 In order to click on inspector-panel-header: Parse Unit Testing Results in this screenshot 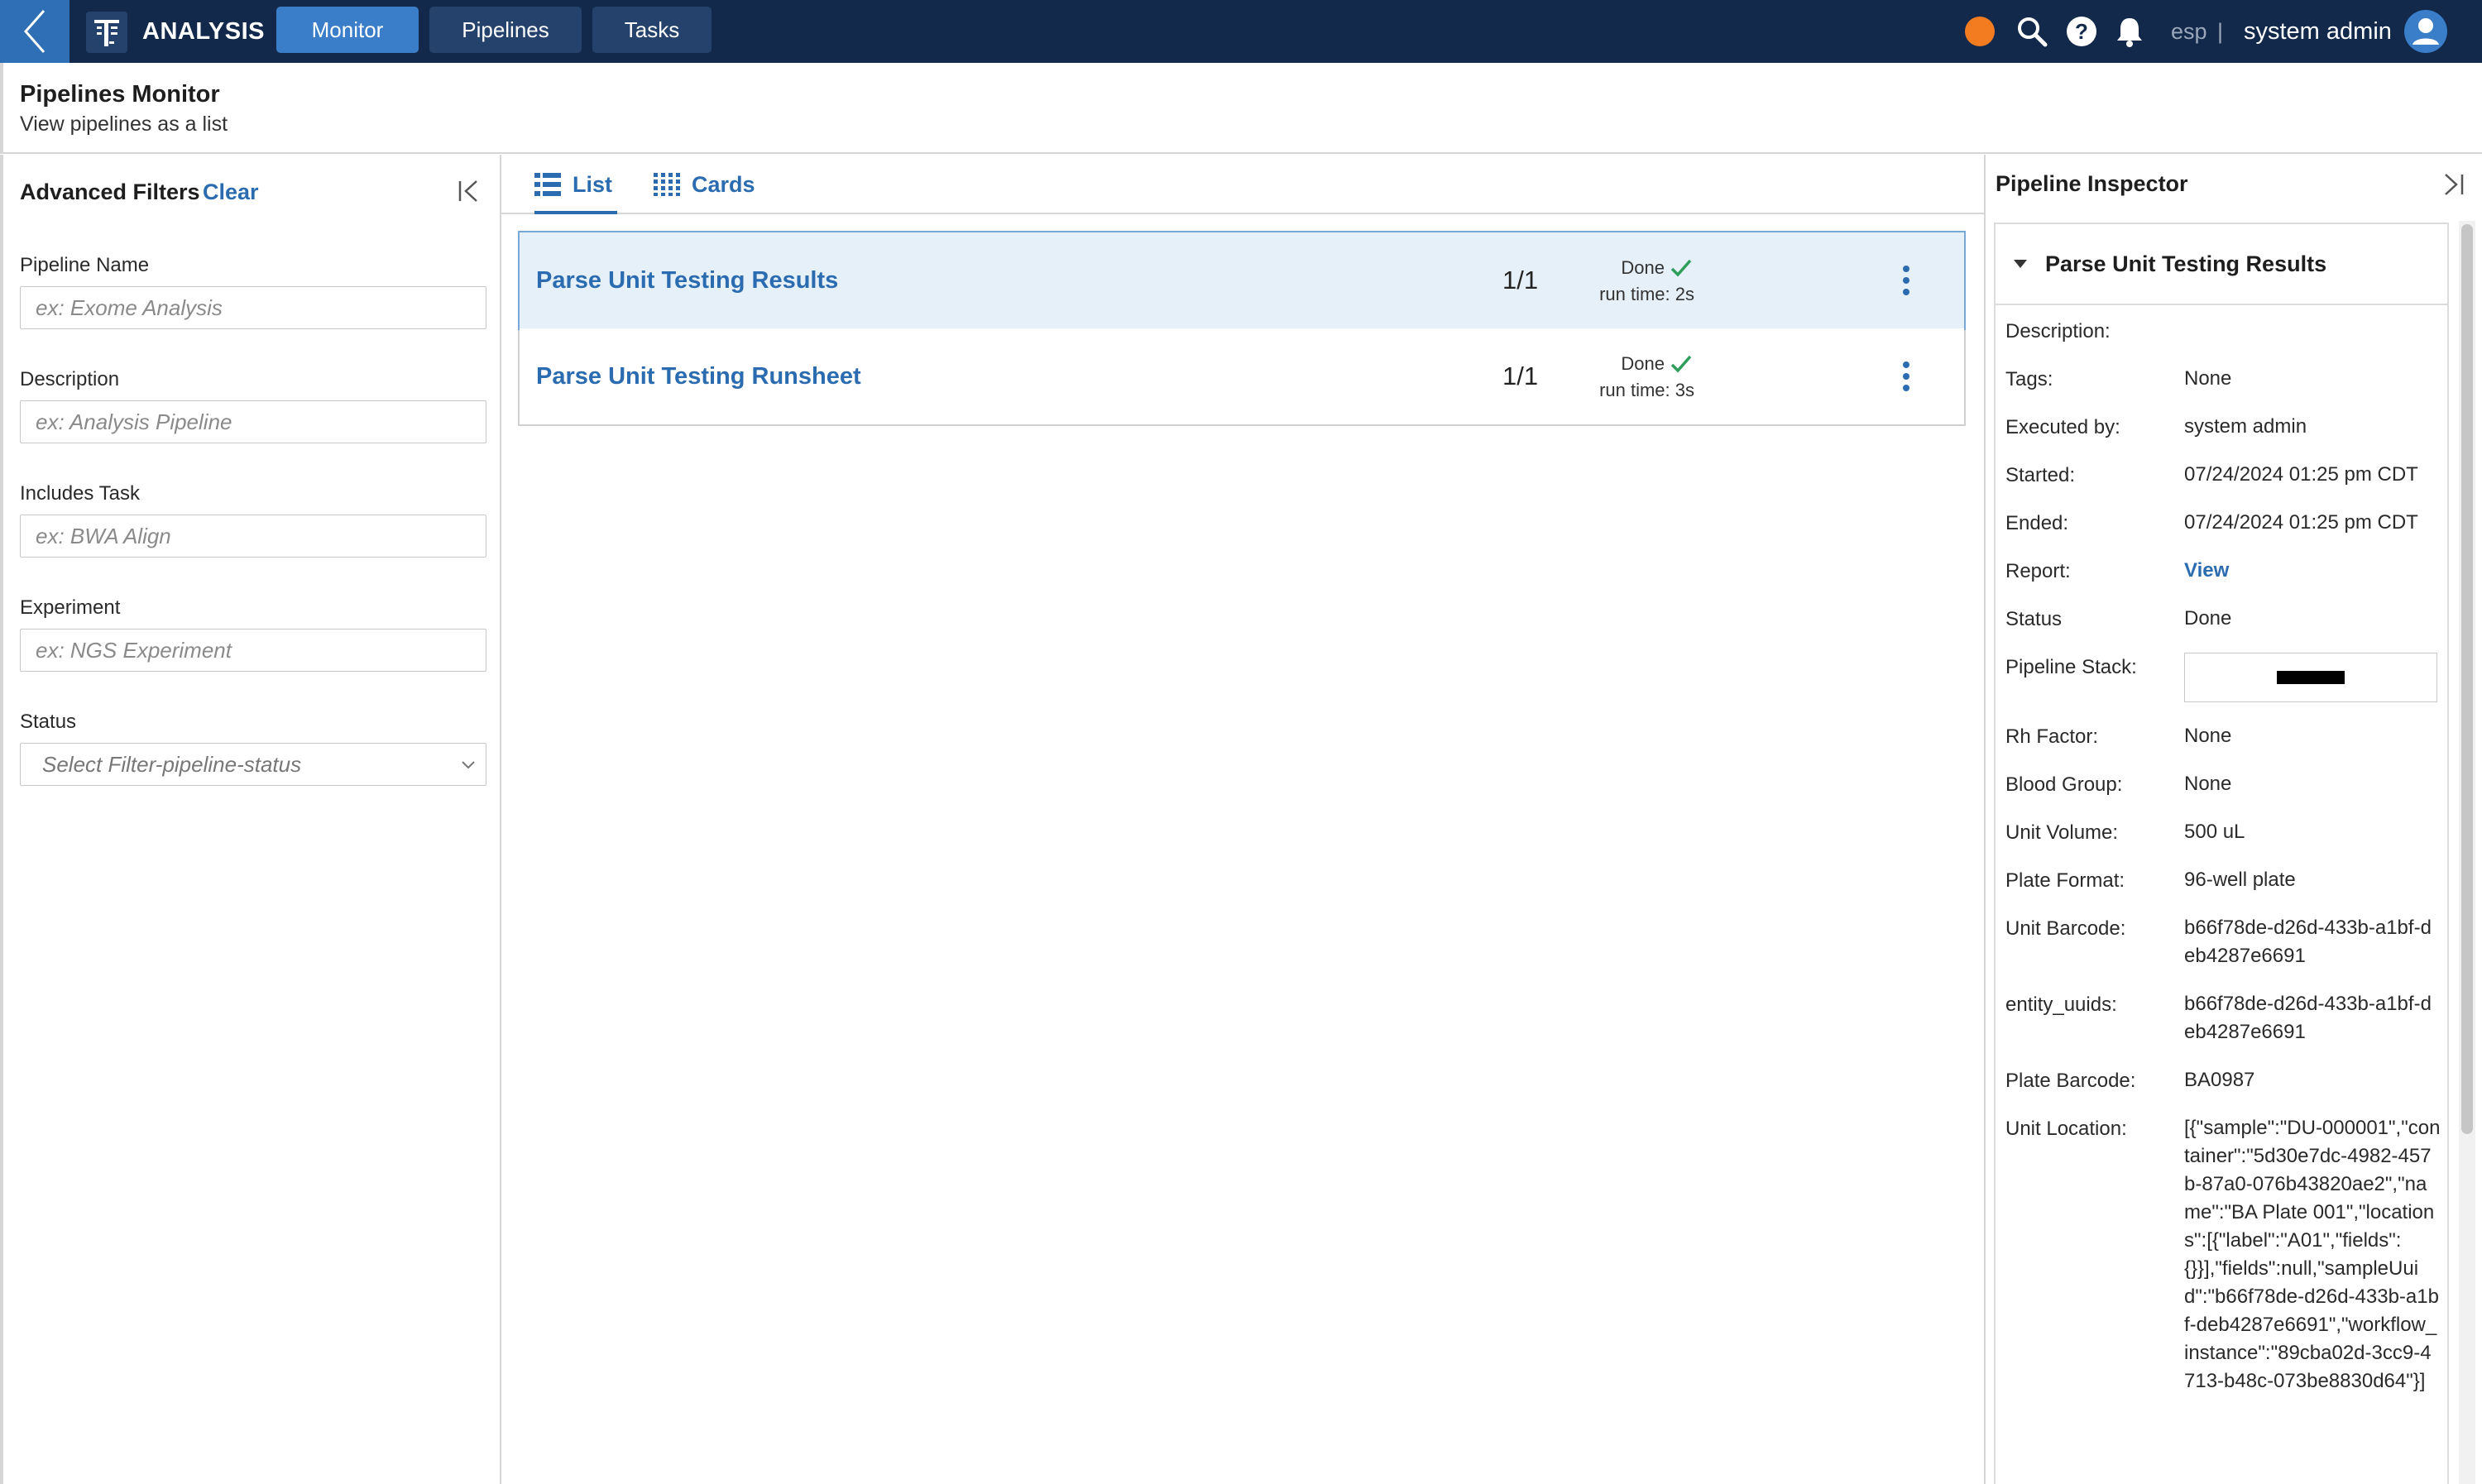, I will do `click(2221, 264)`.